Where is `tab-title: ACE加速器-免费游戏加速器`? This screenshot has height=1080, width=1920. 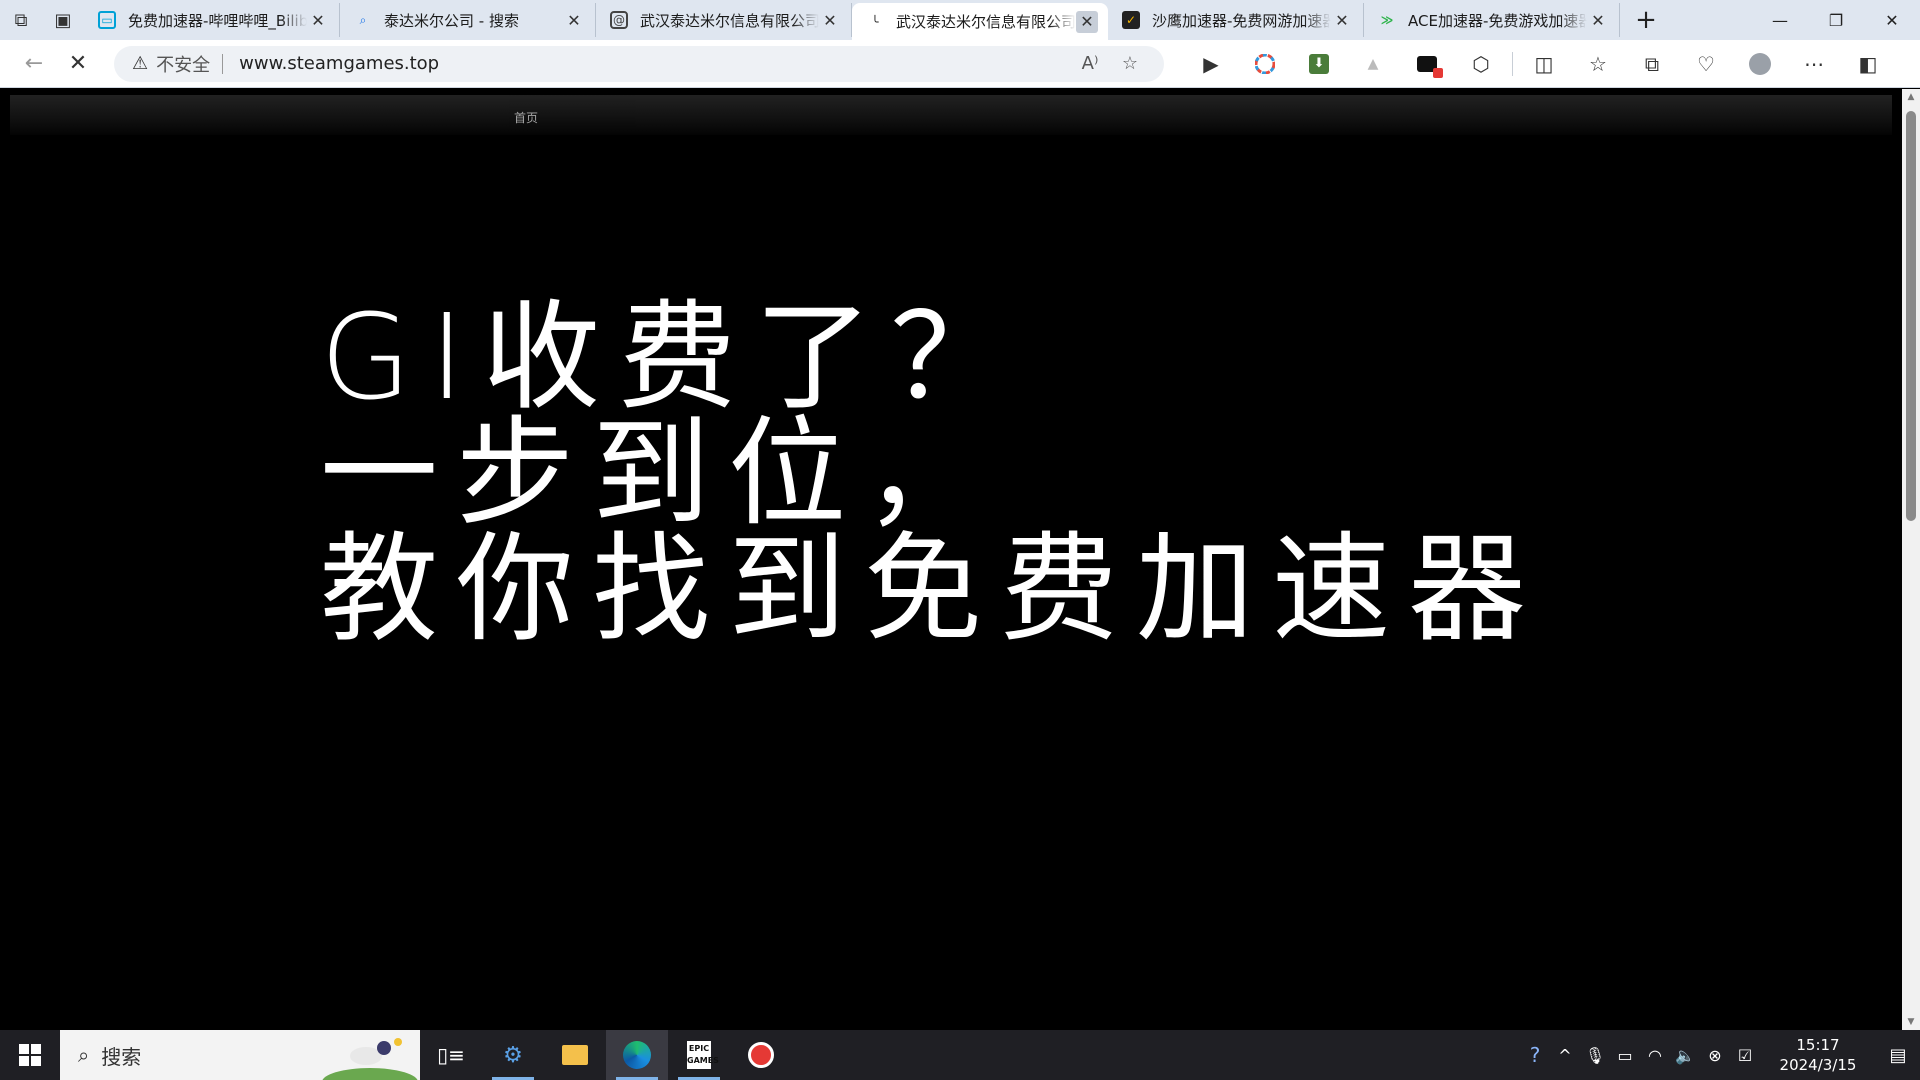
tab-title: ACE加速器-免费游戏加速器 is located at coordinates (1497, 20).